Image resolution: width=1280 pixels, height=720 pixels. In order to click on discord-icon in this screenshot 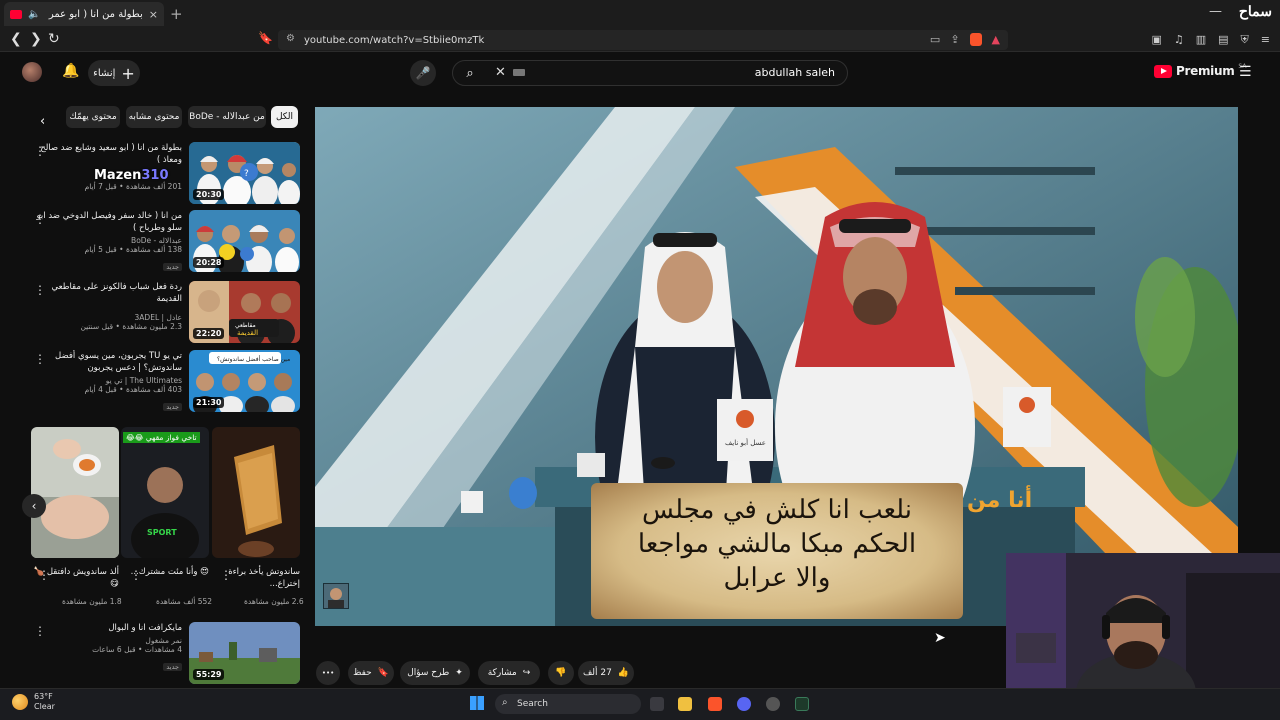, I will do `click(744, 704)`.